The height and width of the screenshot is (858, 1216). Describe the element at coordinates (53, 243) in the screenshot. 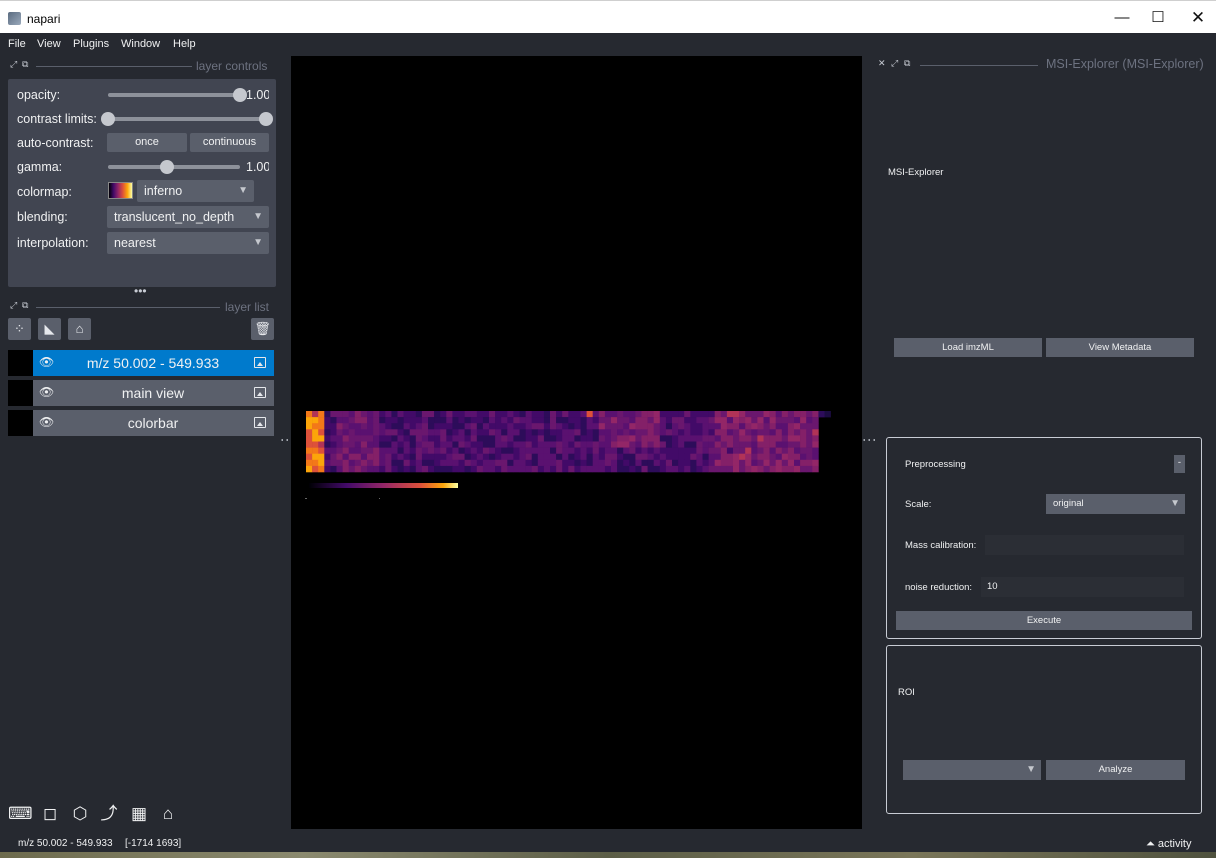

I see `interpolation-label: interpolation:` at that location.